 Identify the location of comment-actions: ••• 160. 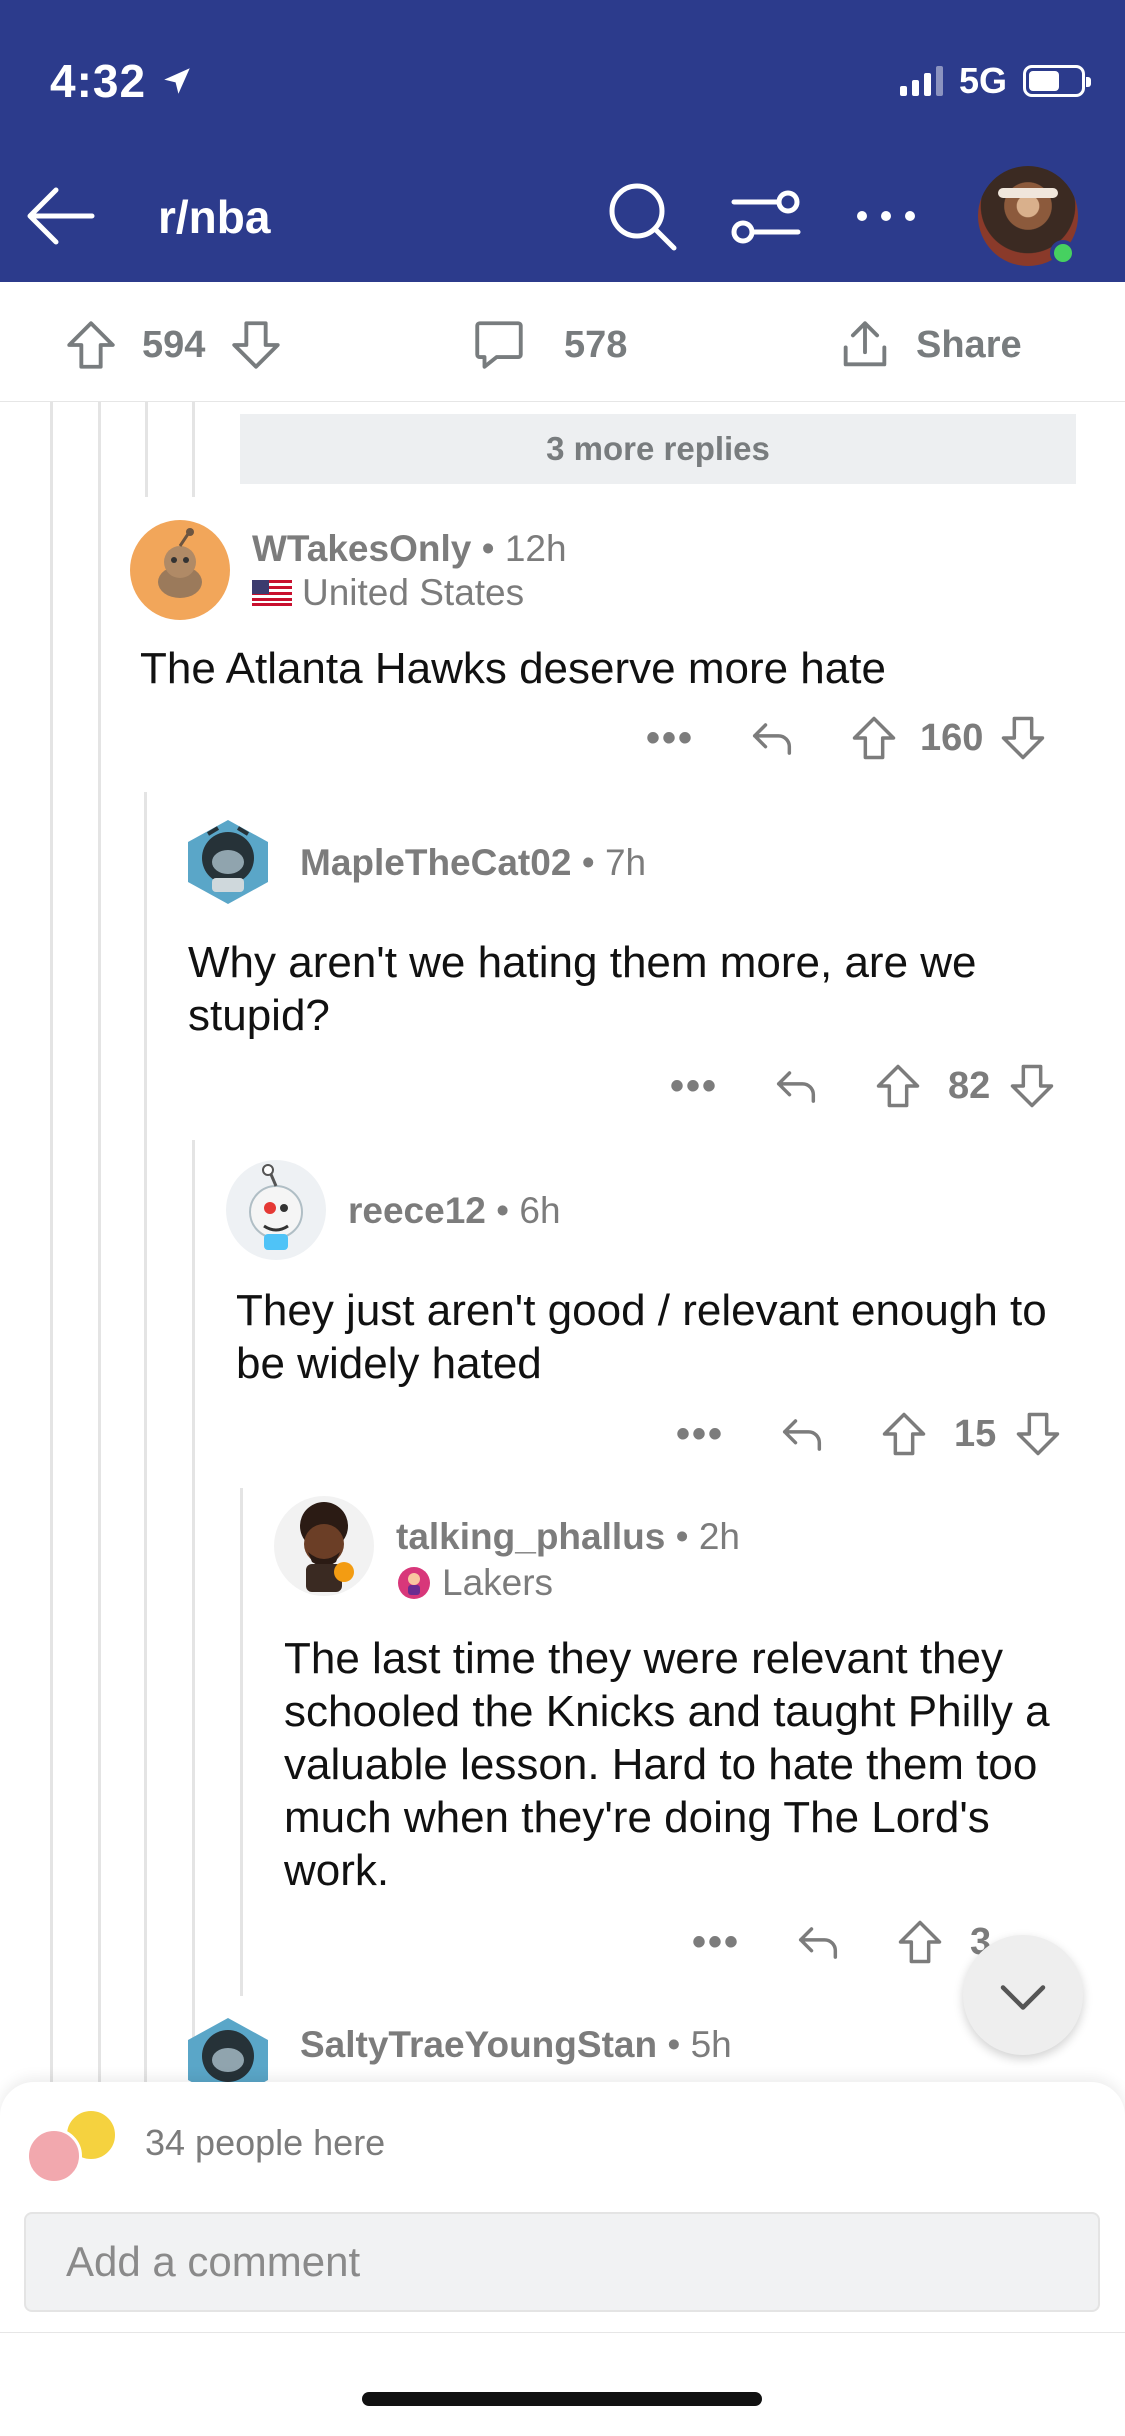
(847, 738).